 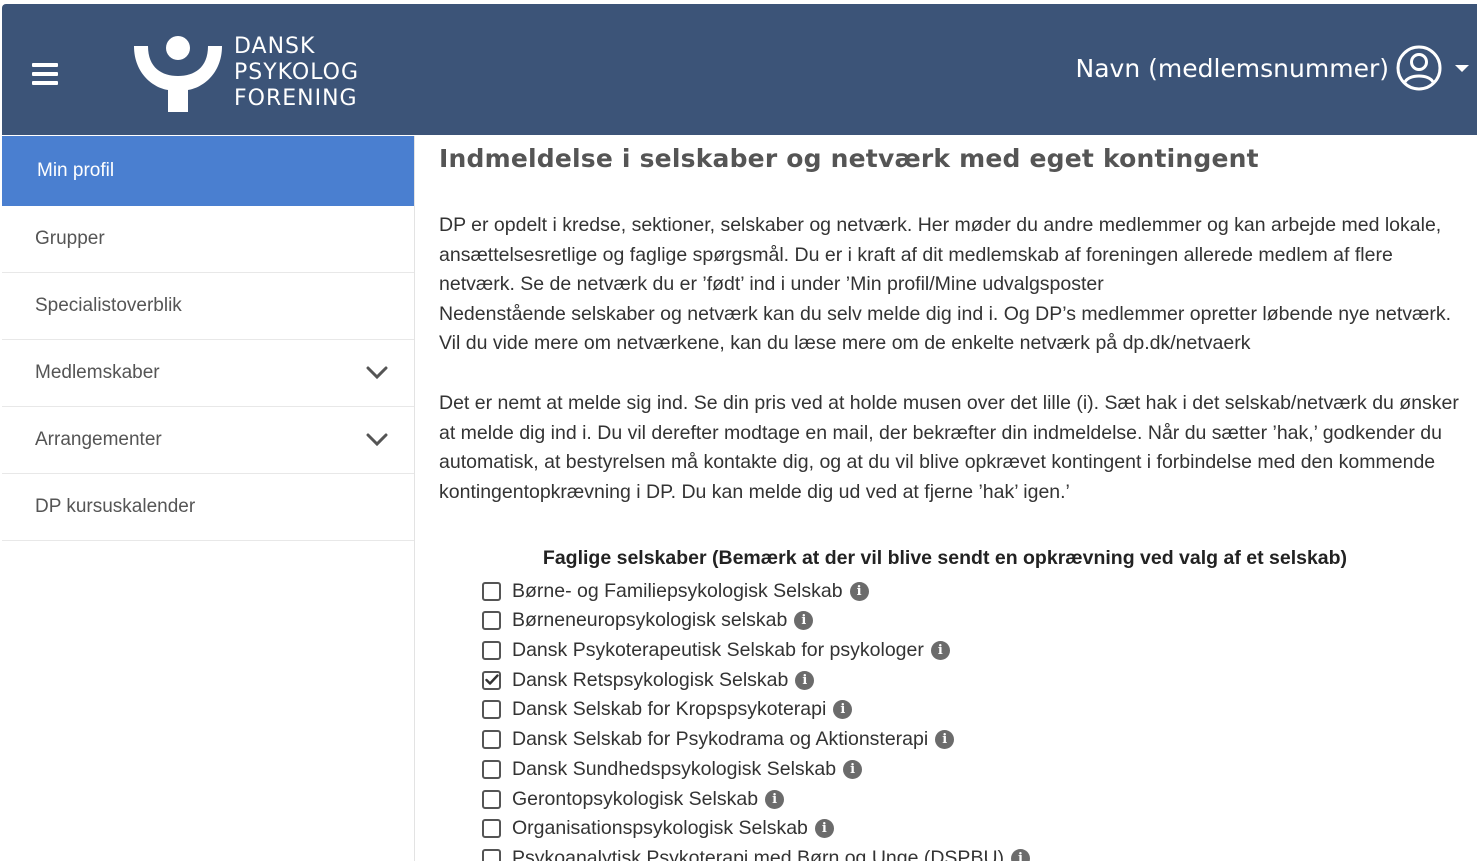 I want to click on sidebar-item-label: Specialistoverblik, so click(x=108, y=305).